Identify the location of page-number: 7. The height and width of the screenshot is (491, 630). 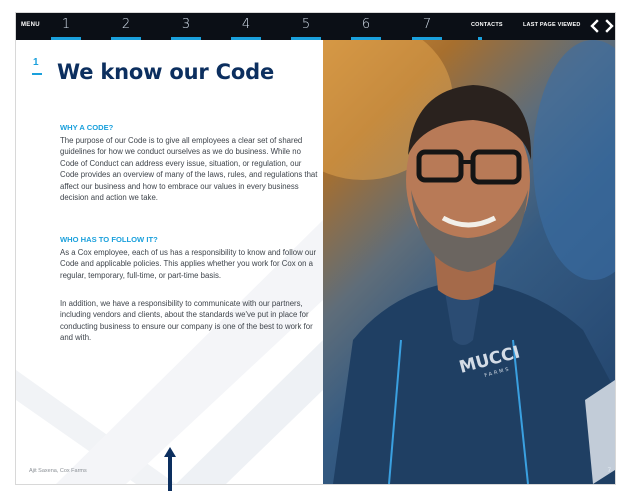
(609, 471).